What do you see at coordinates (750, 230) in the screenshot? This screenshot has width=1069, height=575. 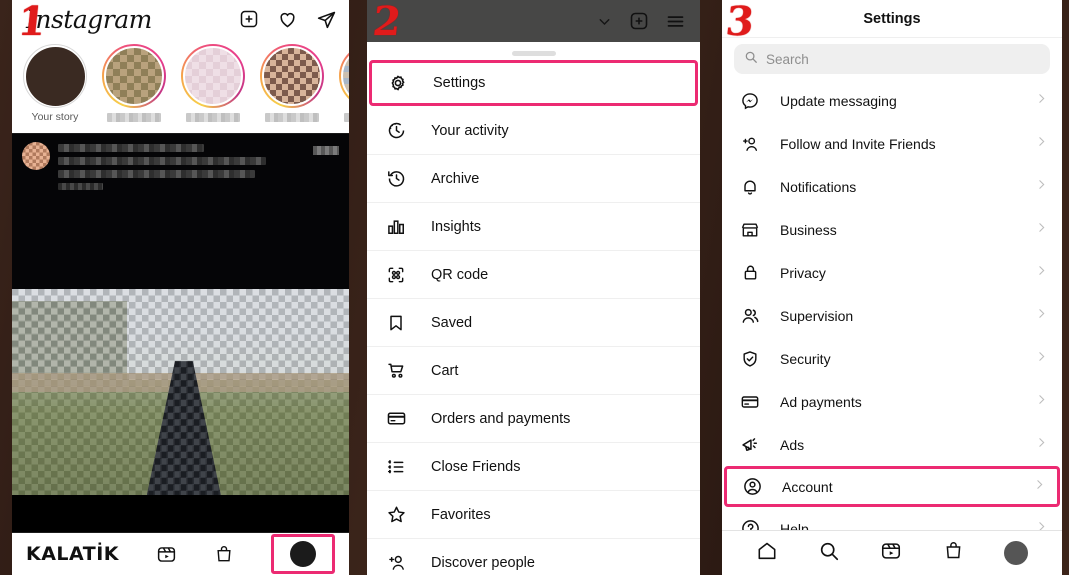 I see `storefront-icon` at bounding box center [750, 230].